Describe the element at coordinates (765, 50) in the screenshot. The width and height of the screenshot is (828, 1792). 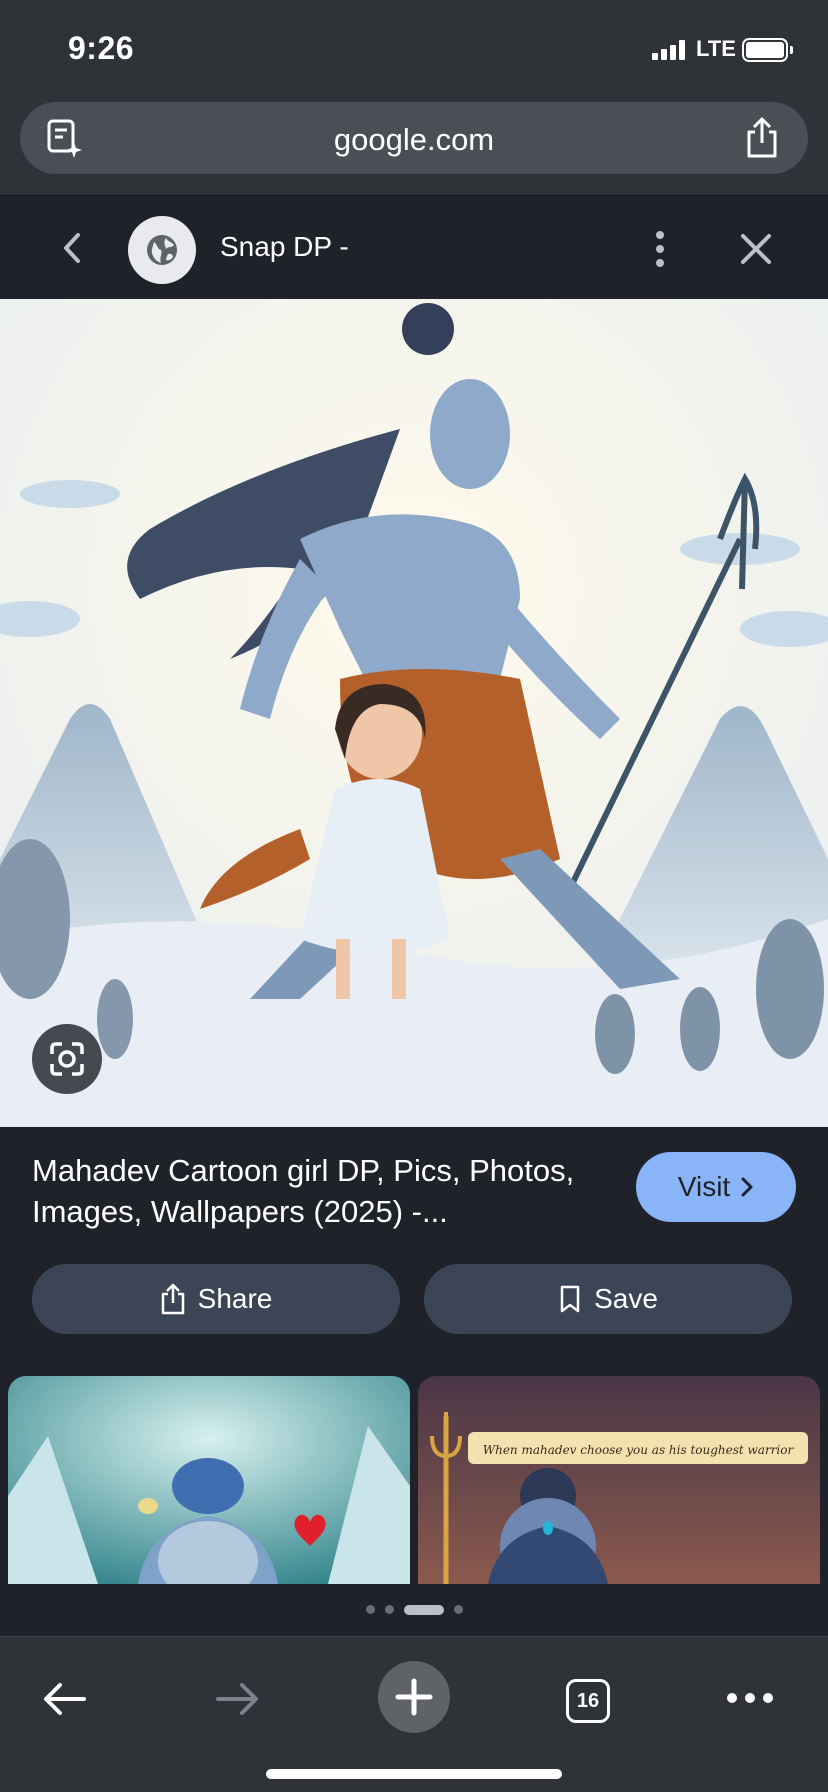
I see `battery-icon` at that location.